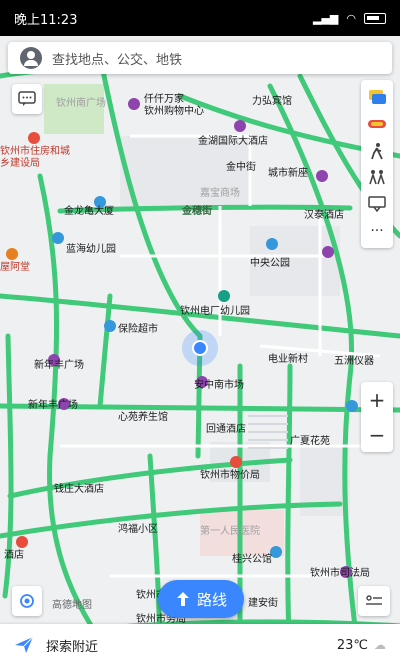  I want to click on map-label: 金中街, so click(241, 167).